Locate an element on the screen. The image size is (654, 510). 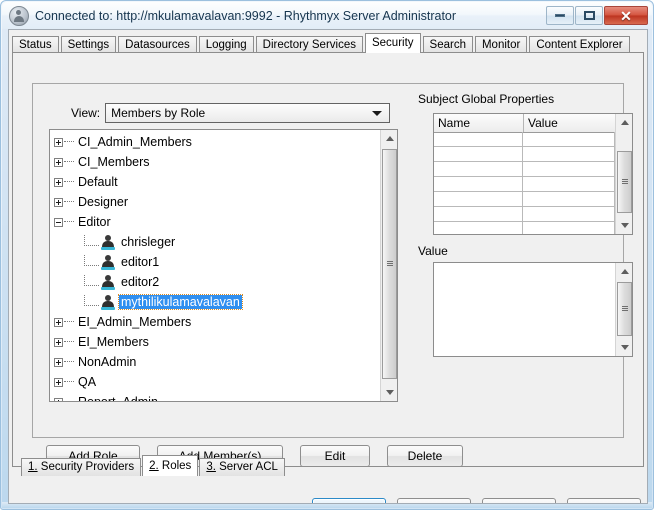
tree-vertical-scrollbar is located at coordinates (388, 265).